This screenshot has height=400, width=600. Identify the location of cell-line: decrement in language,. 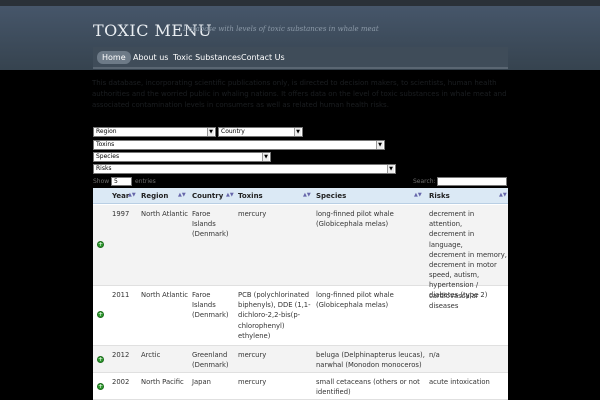
(452, 239).